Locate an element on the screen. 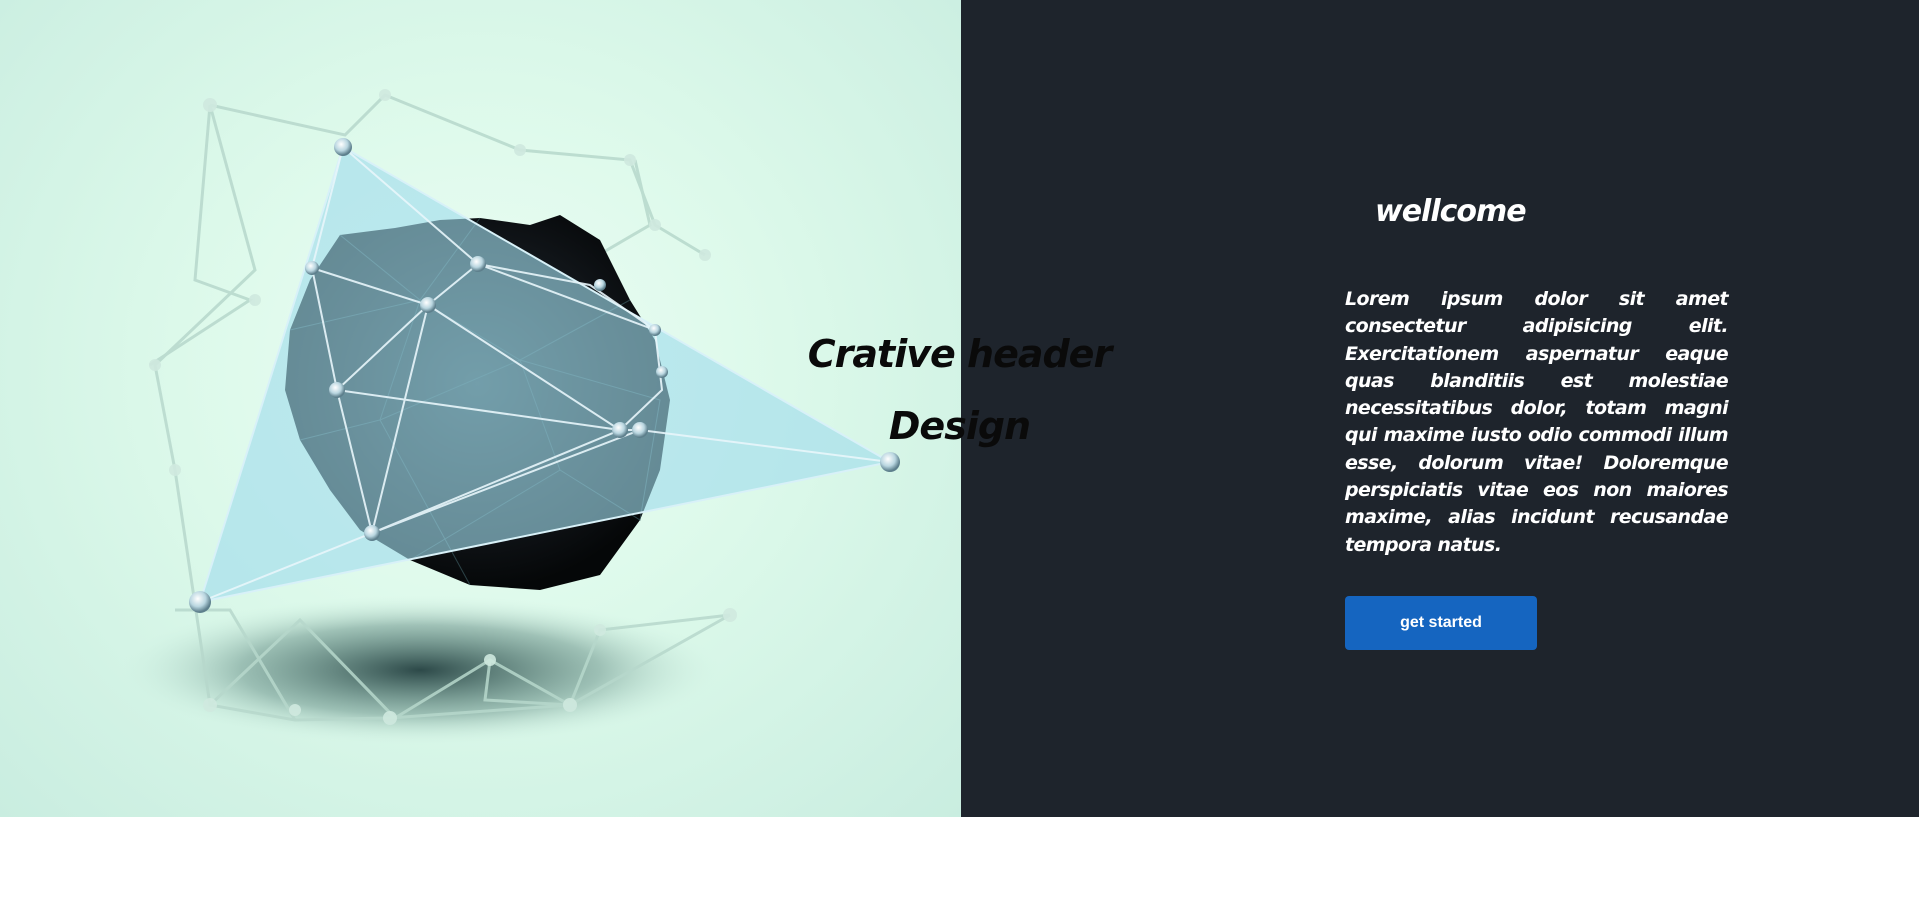 The width and height of the screenshot is (1919, 904). welcome-heading: wellcome is located at coordinates (1451, 211).